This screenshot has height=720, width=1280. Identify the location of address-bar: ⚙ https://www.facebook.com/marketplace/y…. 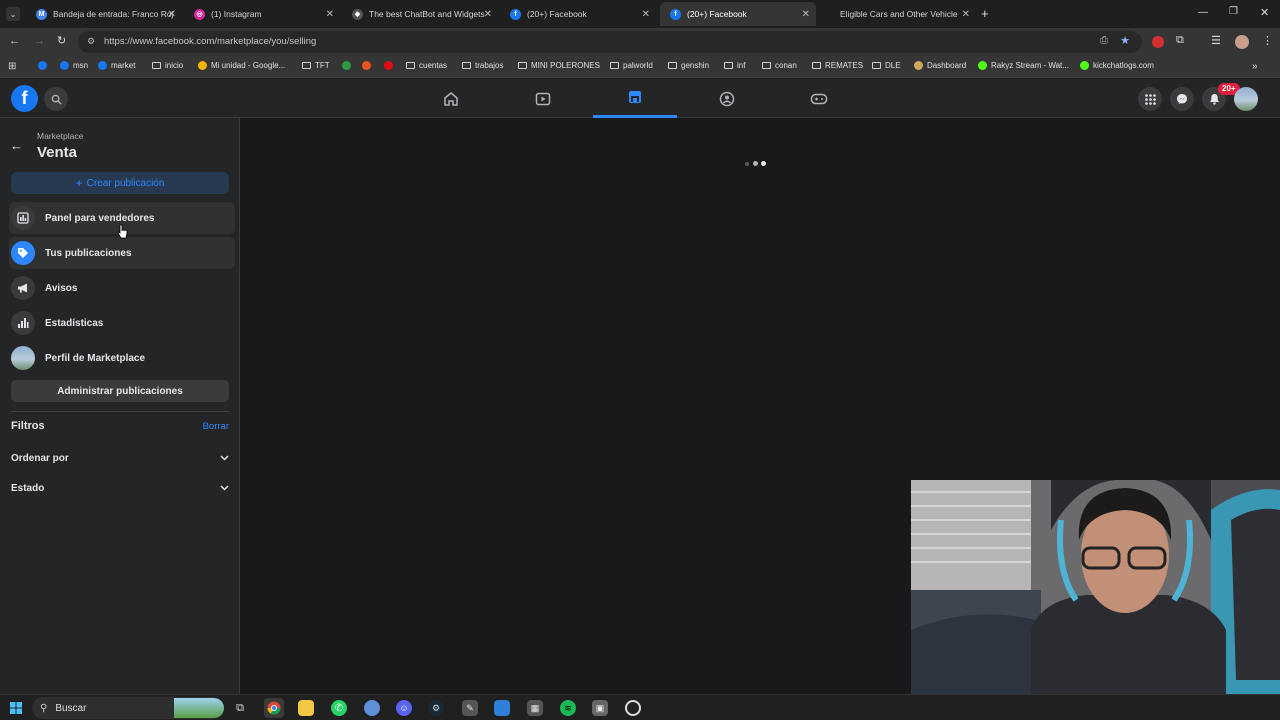
(610, 42).